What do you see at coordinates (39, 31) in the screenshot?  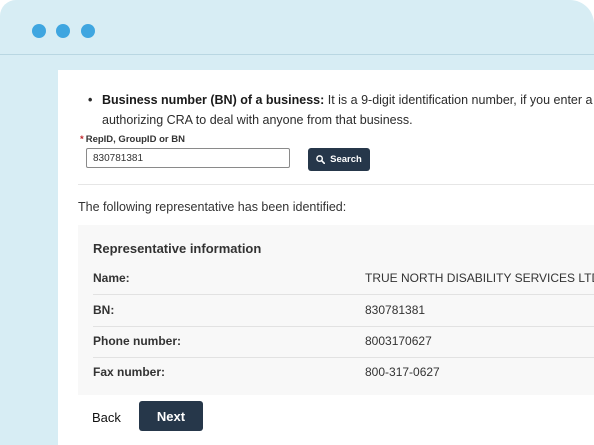 I see `window-dot-close` at bounding box center [39, 31].